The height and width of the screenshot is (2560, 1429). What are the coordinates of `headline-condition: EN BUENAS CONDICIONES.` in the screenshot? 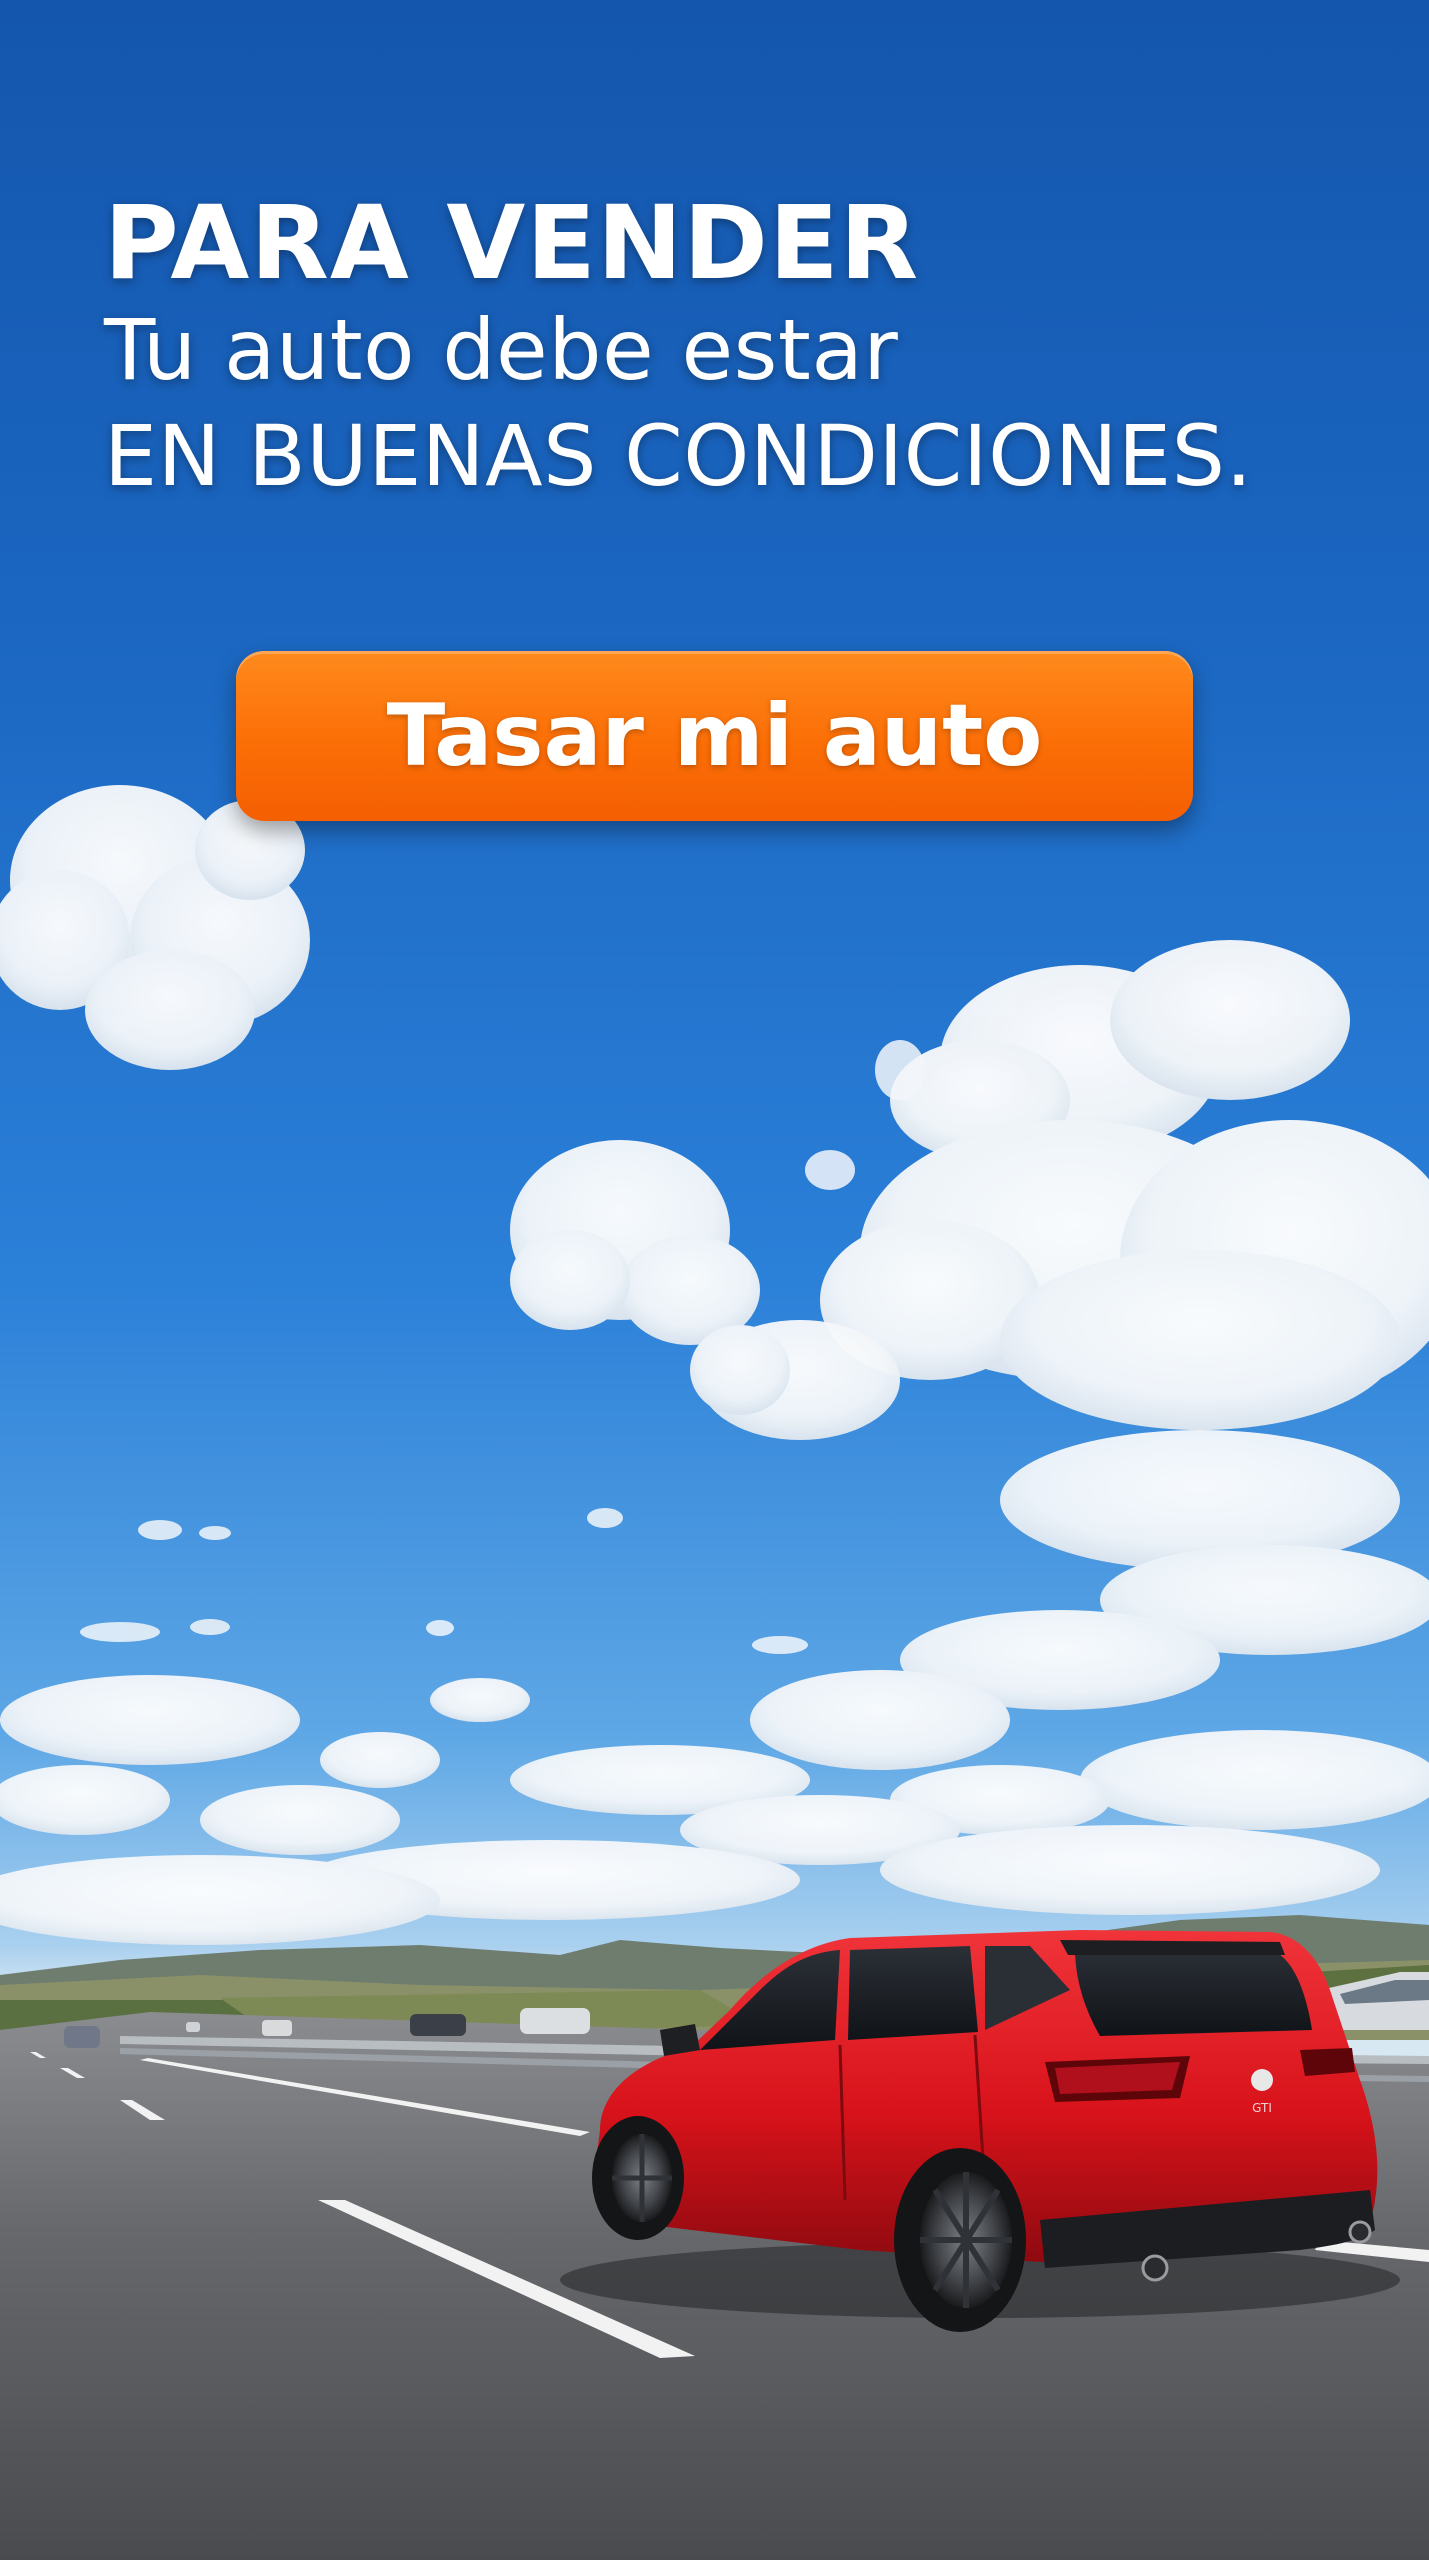 It's located at (678, 455).